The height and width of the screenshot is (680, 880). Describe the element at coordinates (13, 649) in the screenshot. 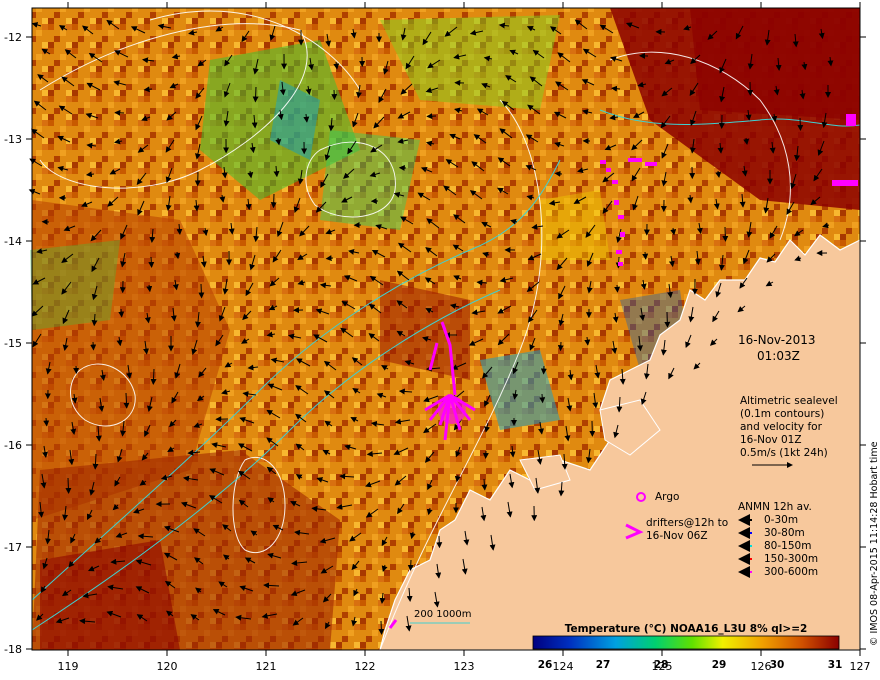

I see `y-tick-label: -18` at that location.